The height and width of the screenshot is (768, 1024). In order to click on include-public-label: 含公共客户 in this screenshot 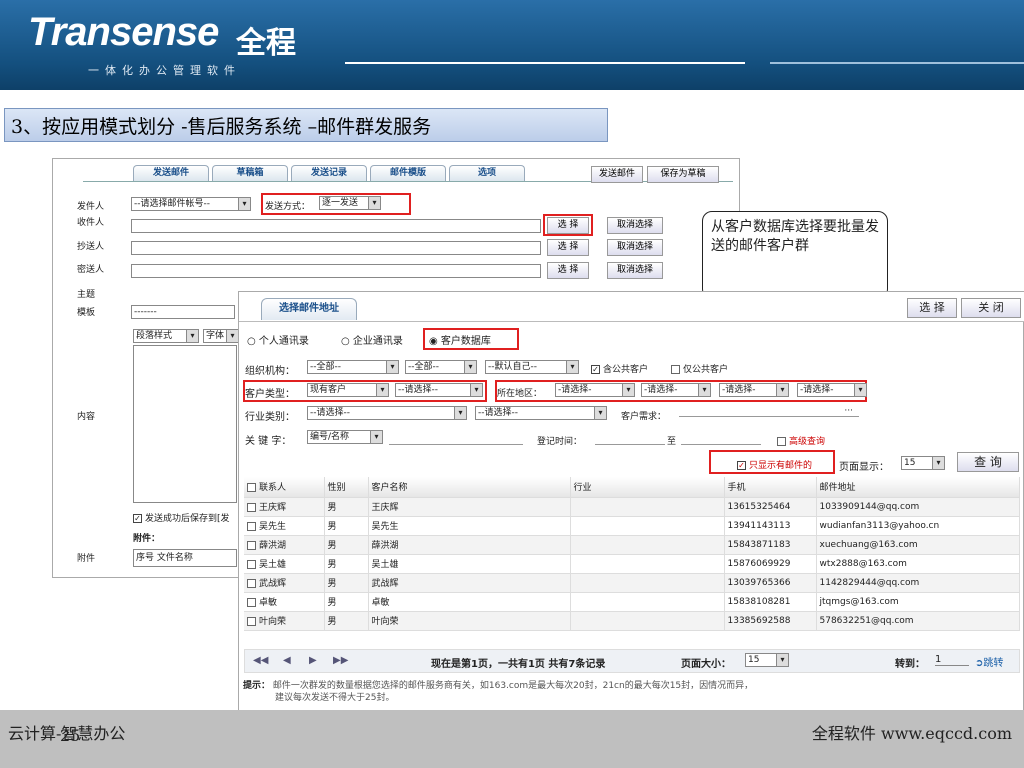, I will do `click(626, 370)`.